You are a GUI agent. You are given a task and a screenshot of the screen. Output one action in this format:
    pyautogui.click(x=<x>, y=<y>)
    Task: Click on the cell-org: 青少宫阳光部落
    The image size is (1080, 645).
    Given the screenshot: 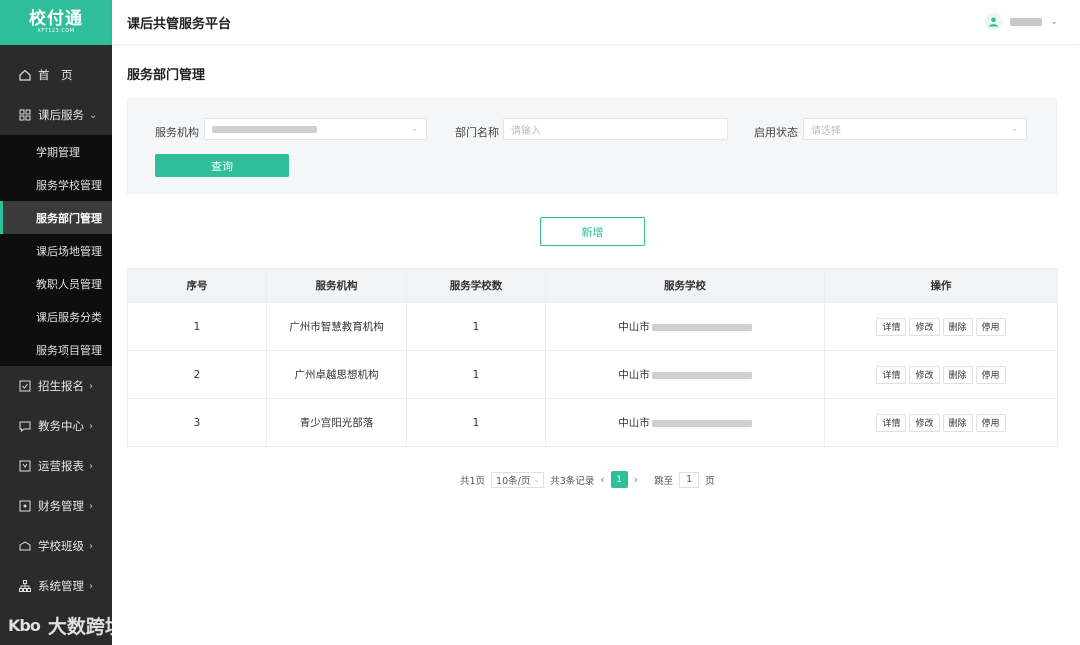 What is the action you would take?
    pyautogui.click(x=336, y=422)
    